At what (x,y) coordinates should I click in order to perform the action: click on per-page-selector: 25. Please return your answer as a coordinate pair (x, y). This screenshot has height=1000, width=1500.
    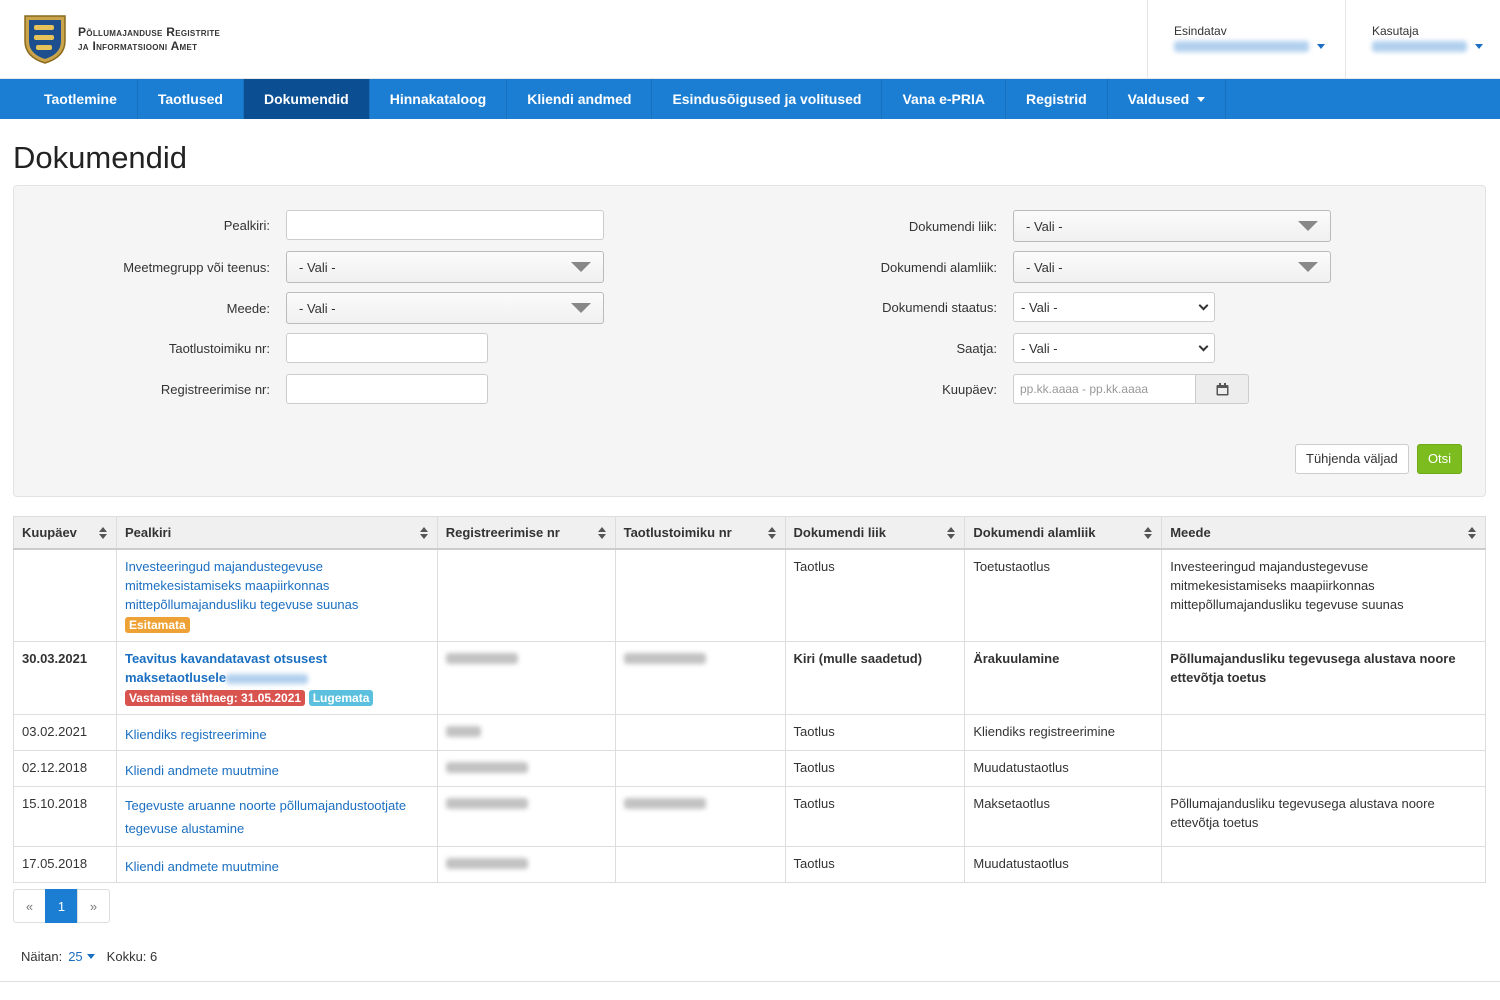
    Looking at the image, I should click on (81, 956).